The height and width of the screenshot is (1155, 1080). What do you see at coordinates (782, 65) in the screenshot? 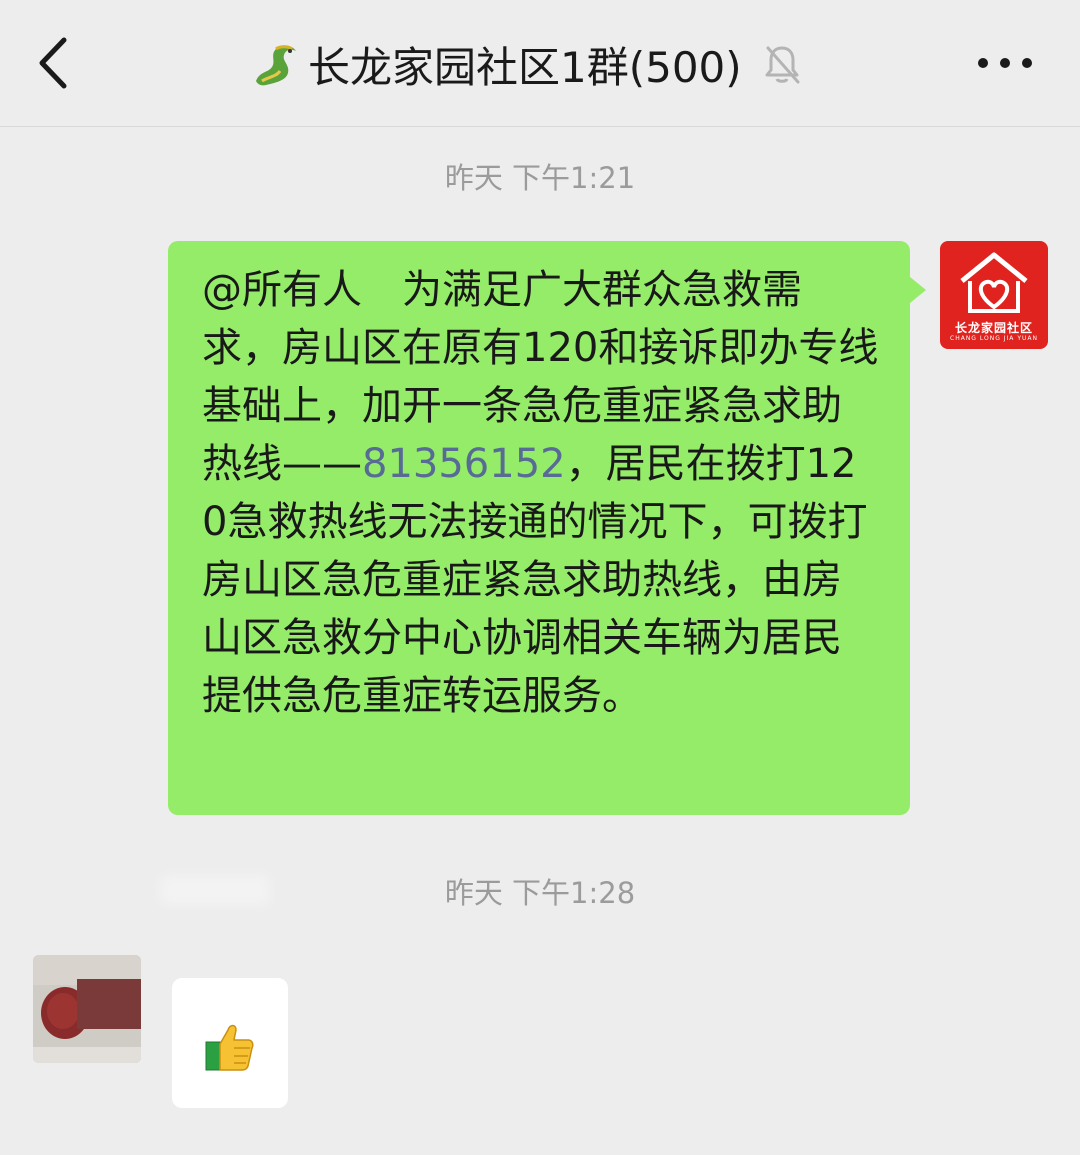
I see `bell-off-icon` at bounding box center [782, 65].